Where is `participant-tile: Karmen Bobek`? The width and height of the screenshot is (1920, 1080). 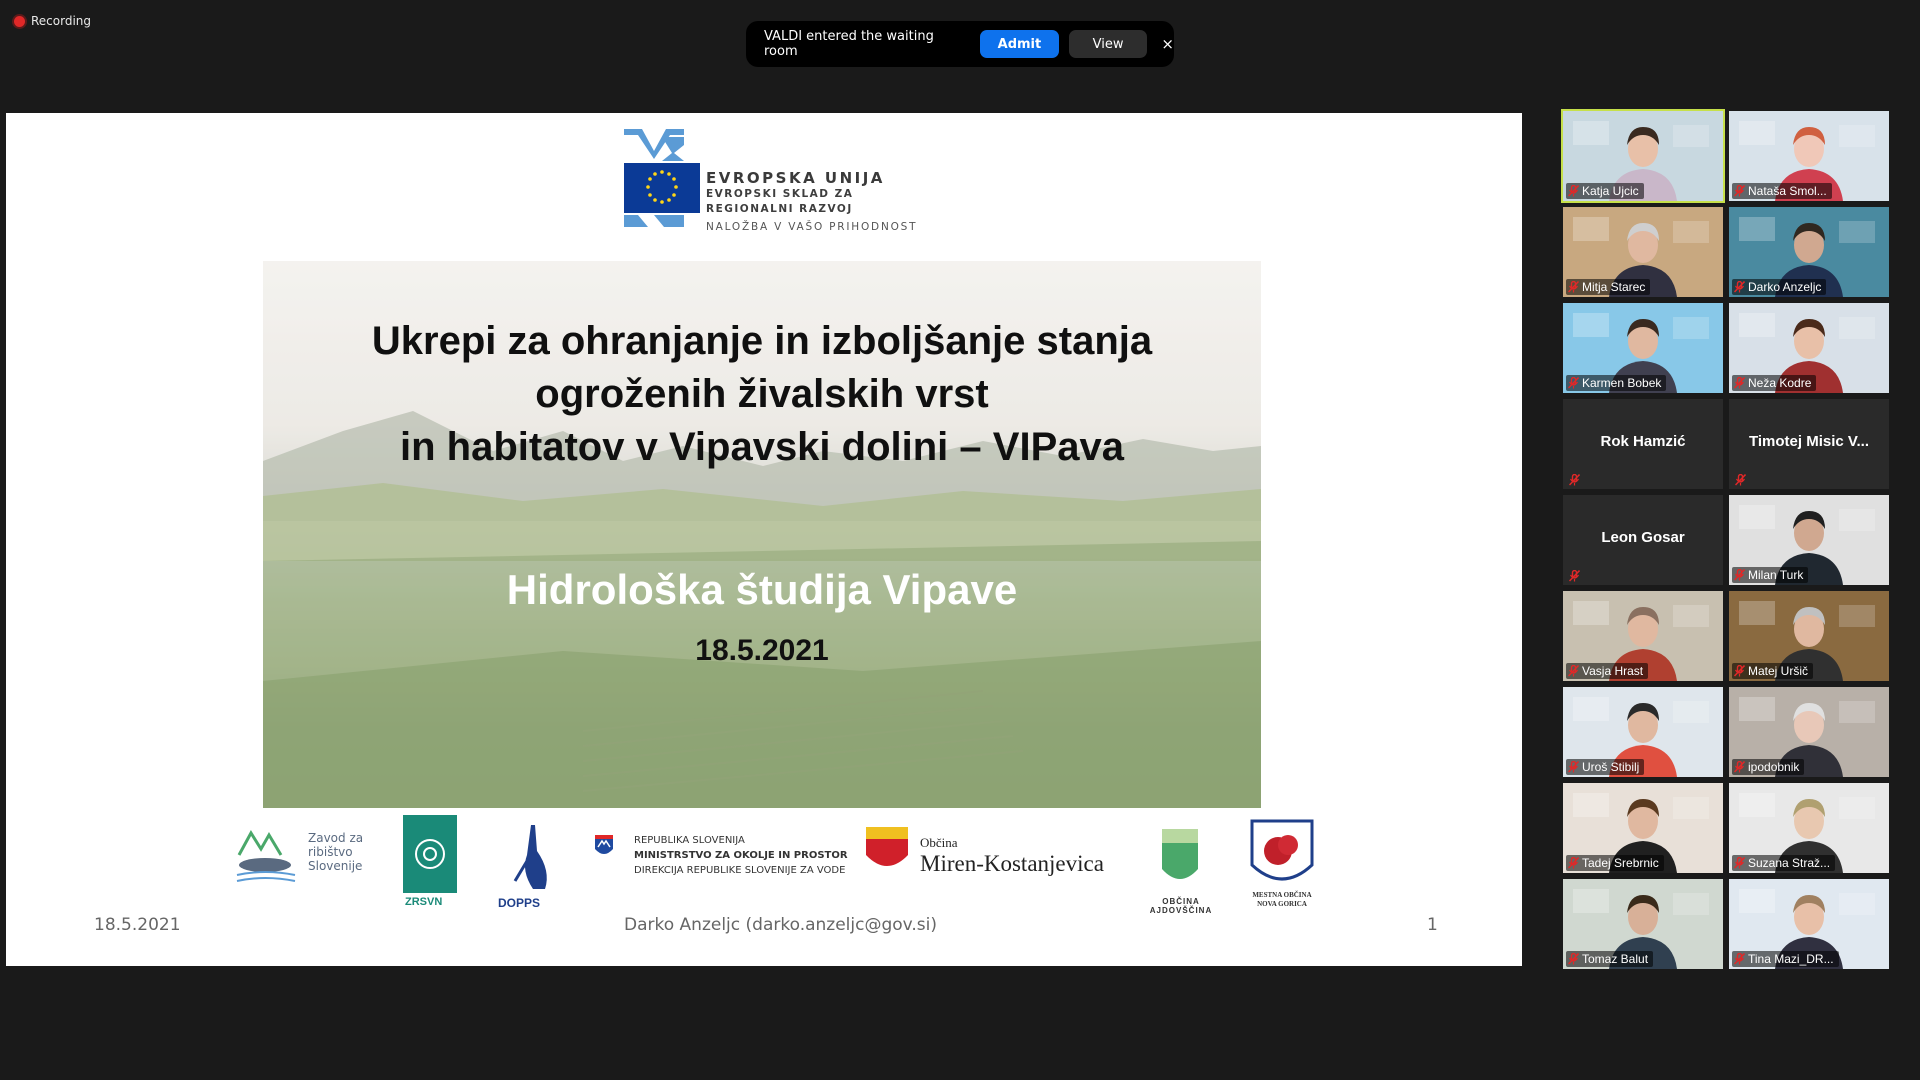
participant-tile: Karmen Bobek is located at coordinates (1643, 348).